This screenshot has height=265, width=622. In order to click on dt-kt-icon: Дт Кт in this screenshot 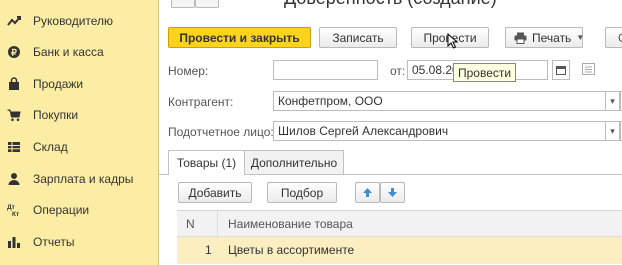, I will do `click(14, 210)`.